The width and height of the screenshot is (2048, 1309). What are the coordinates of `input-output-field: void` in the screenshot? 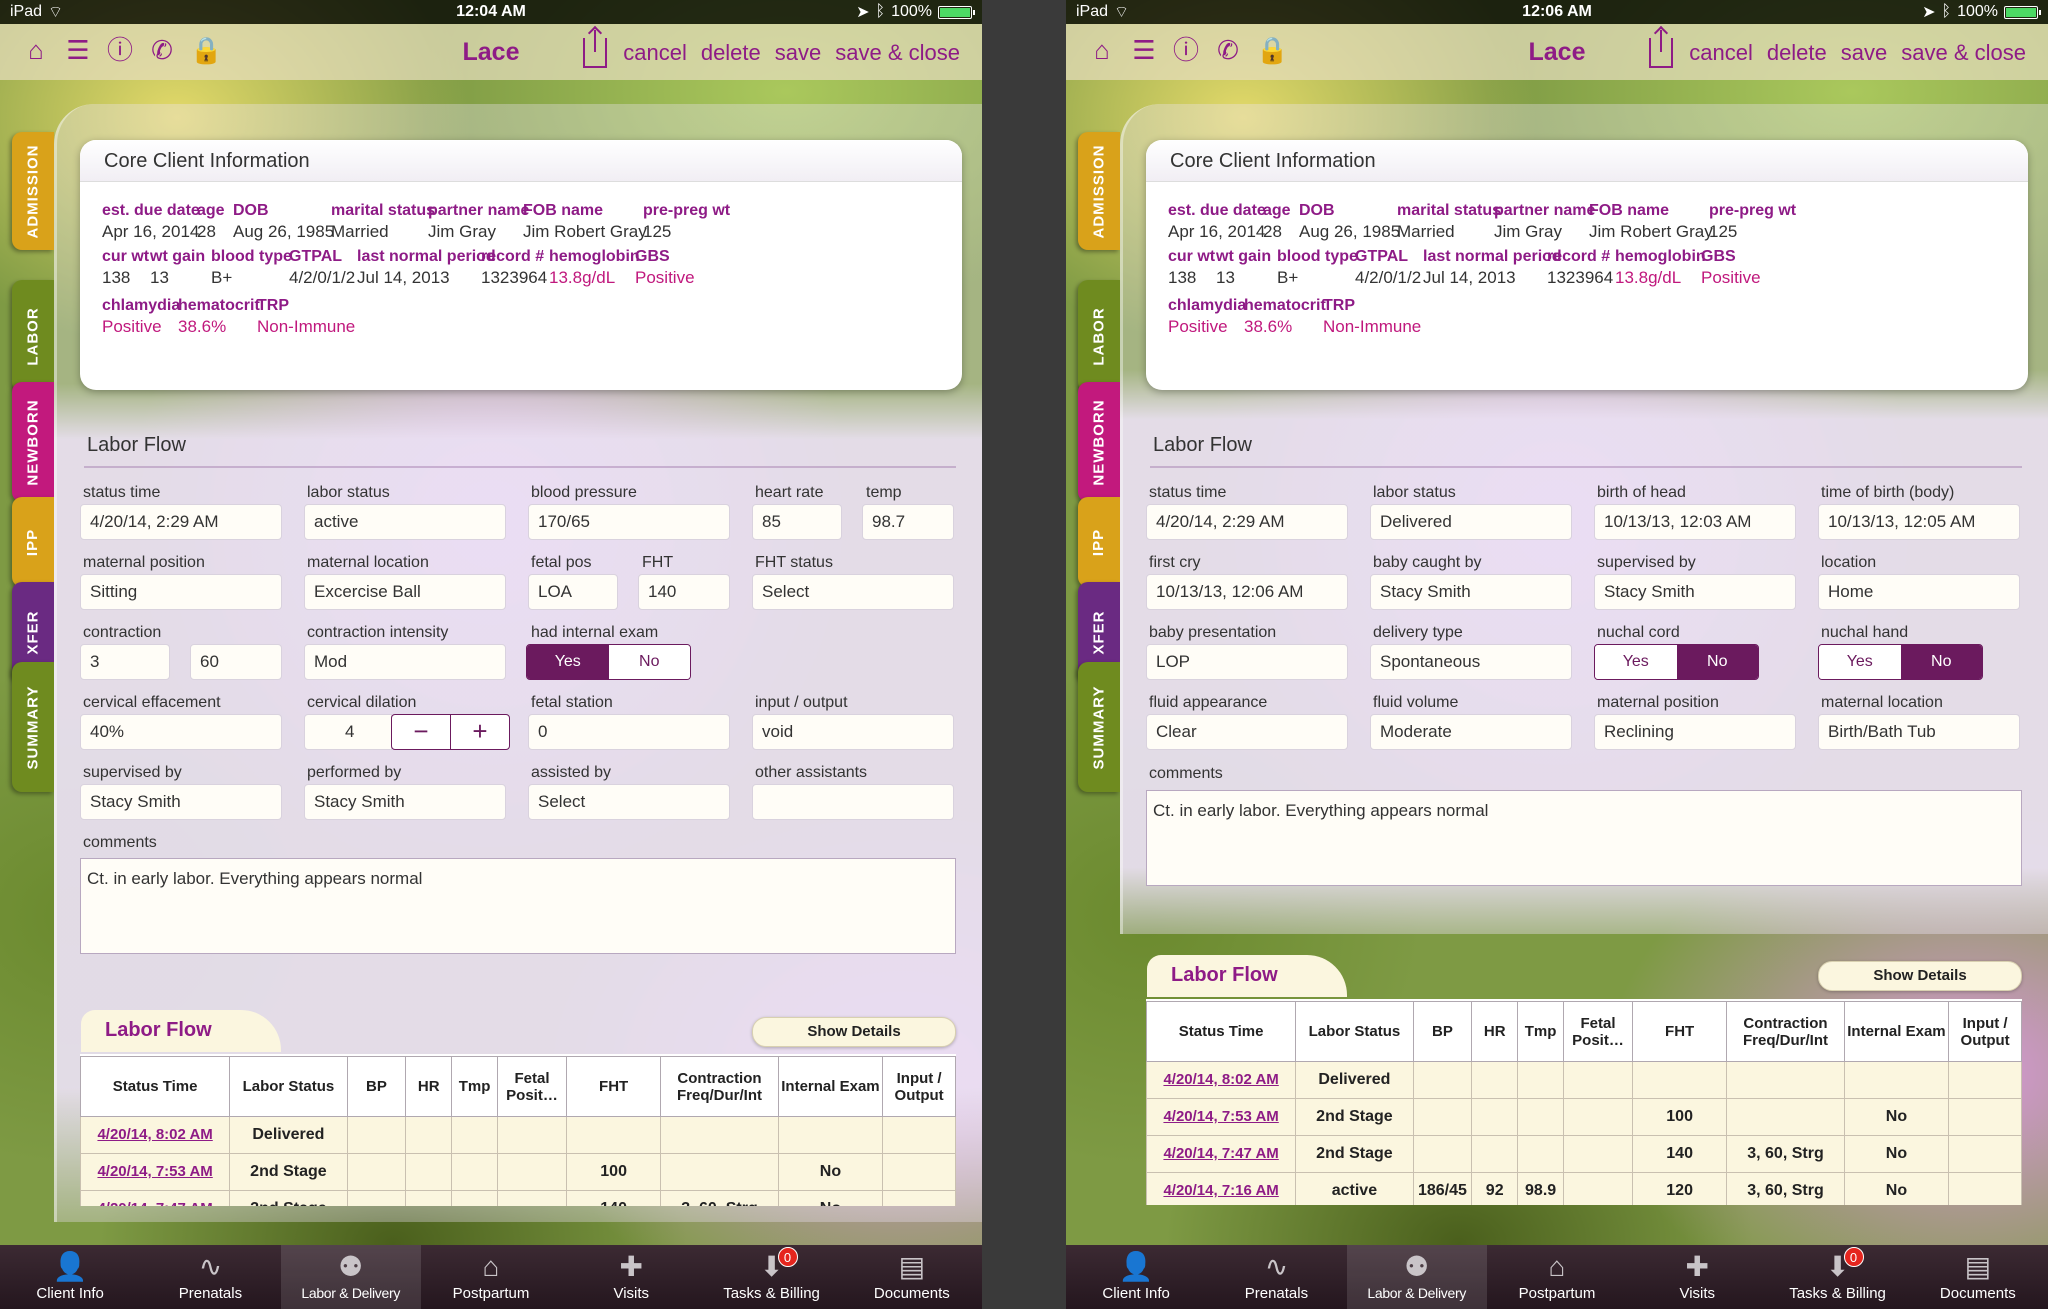 It's located at (853, 732).